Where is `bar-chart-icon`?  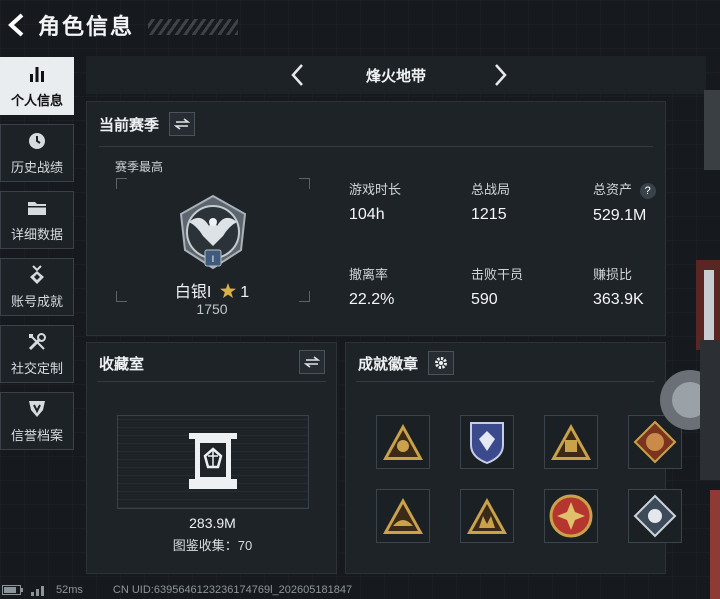
bar-chart-icon is located at coordinates (37, 74).